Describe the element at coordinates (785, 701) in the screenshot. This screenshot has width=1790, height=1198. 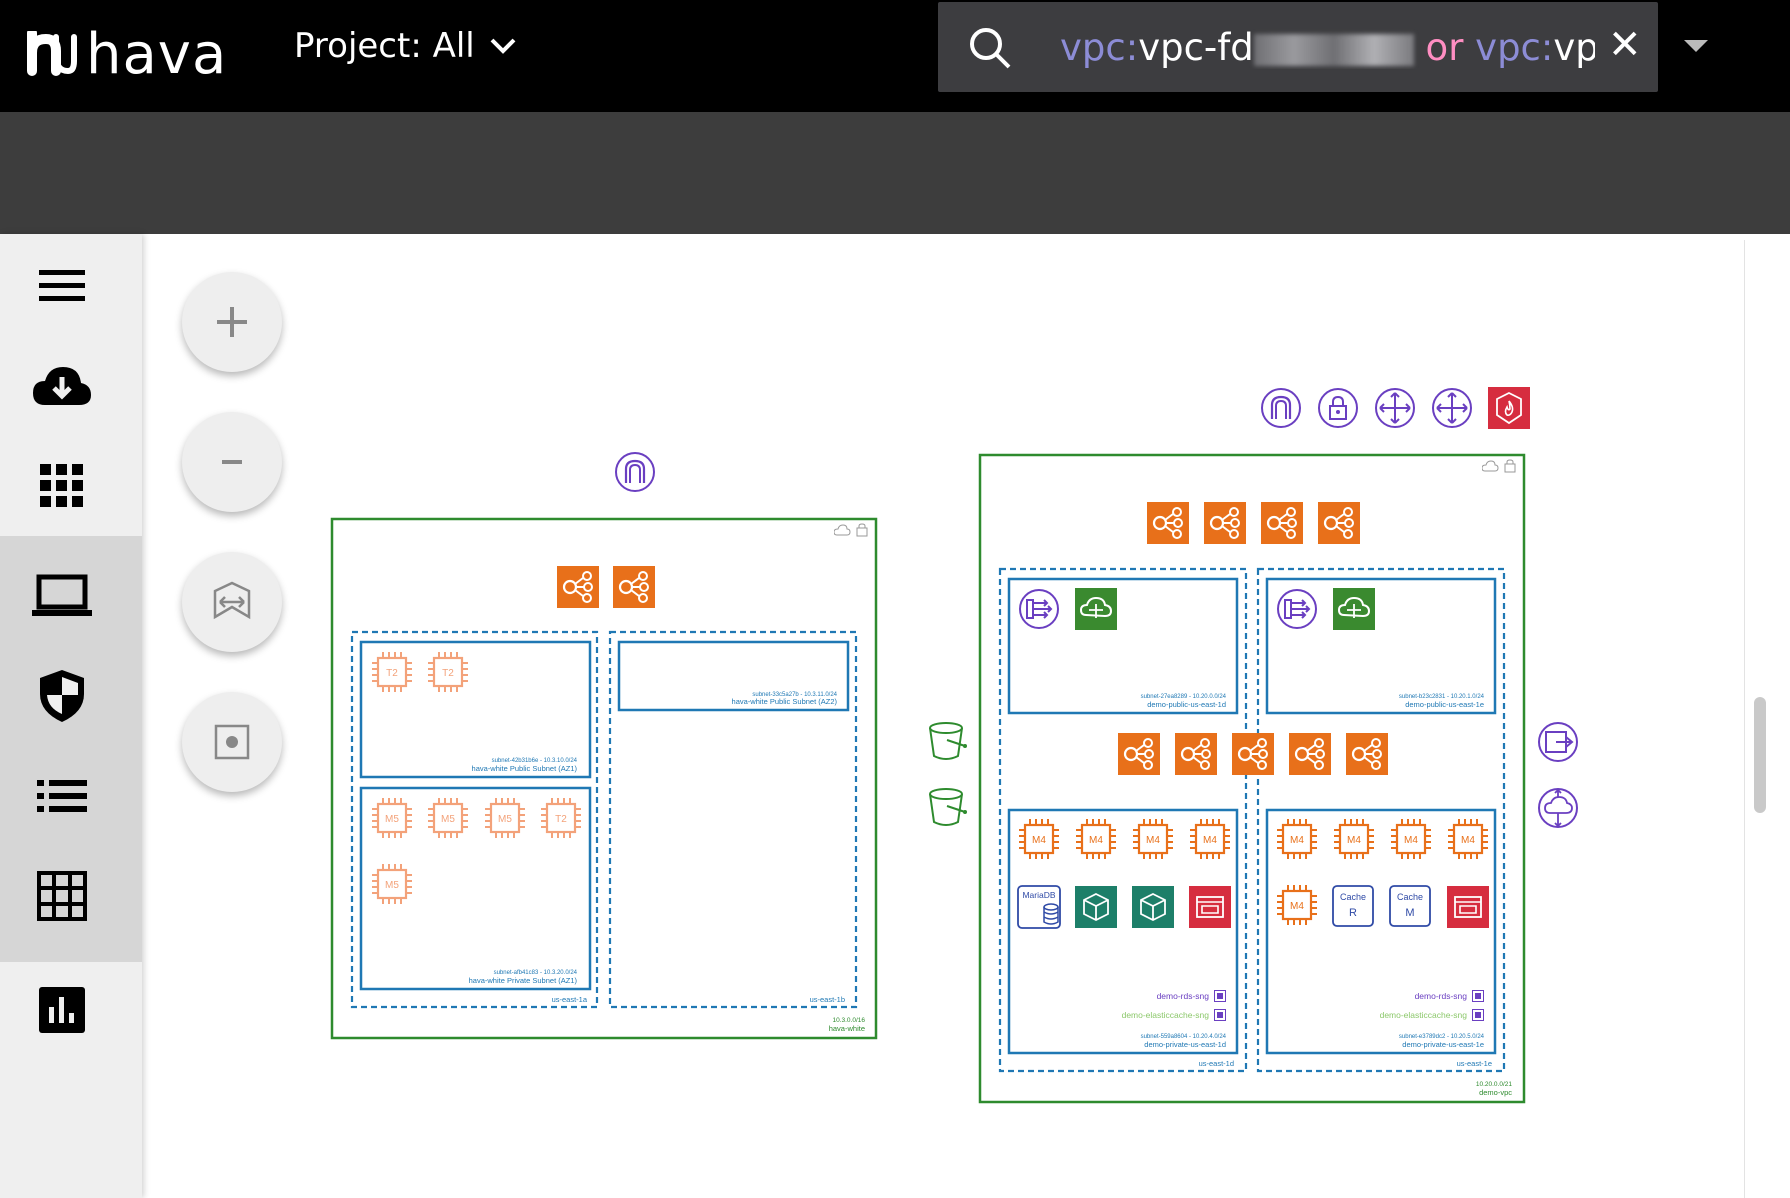
I see `subnet-name-label: hava-white Public Subnet (AZ2)` at that location.